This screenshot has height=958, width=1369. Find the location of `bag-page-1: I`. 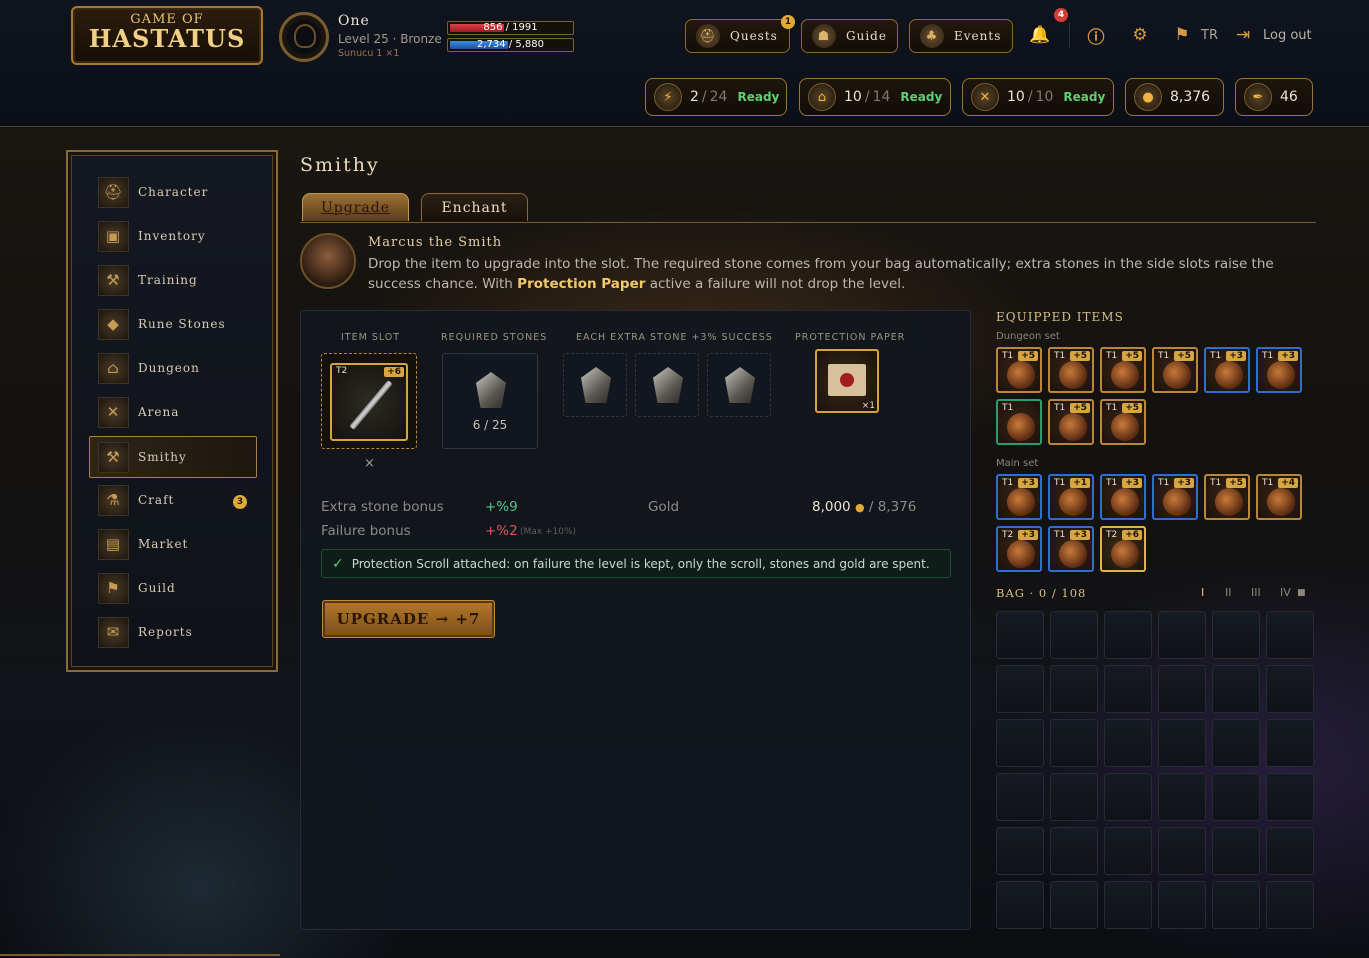

bag-page-1: I is located at coordinates (1202, 592).